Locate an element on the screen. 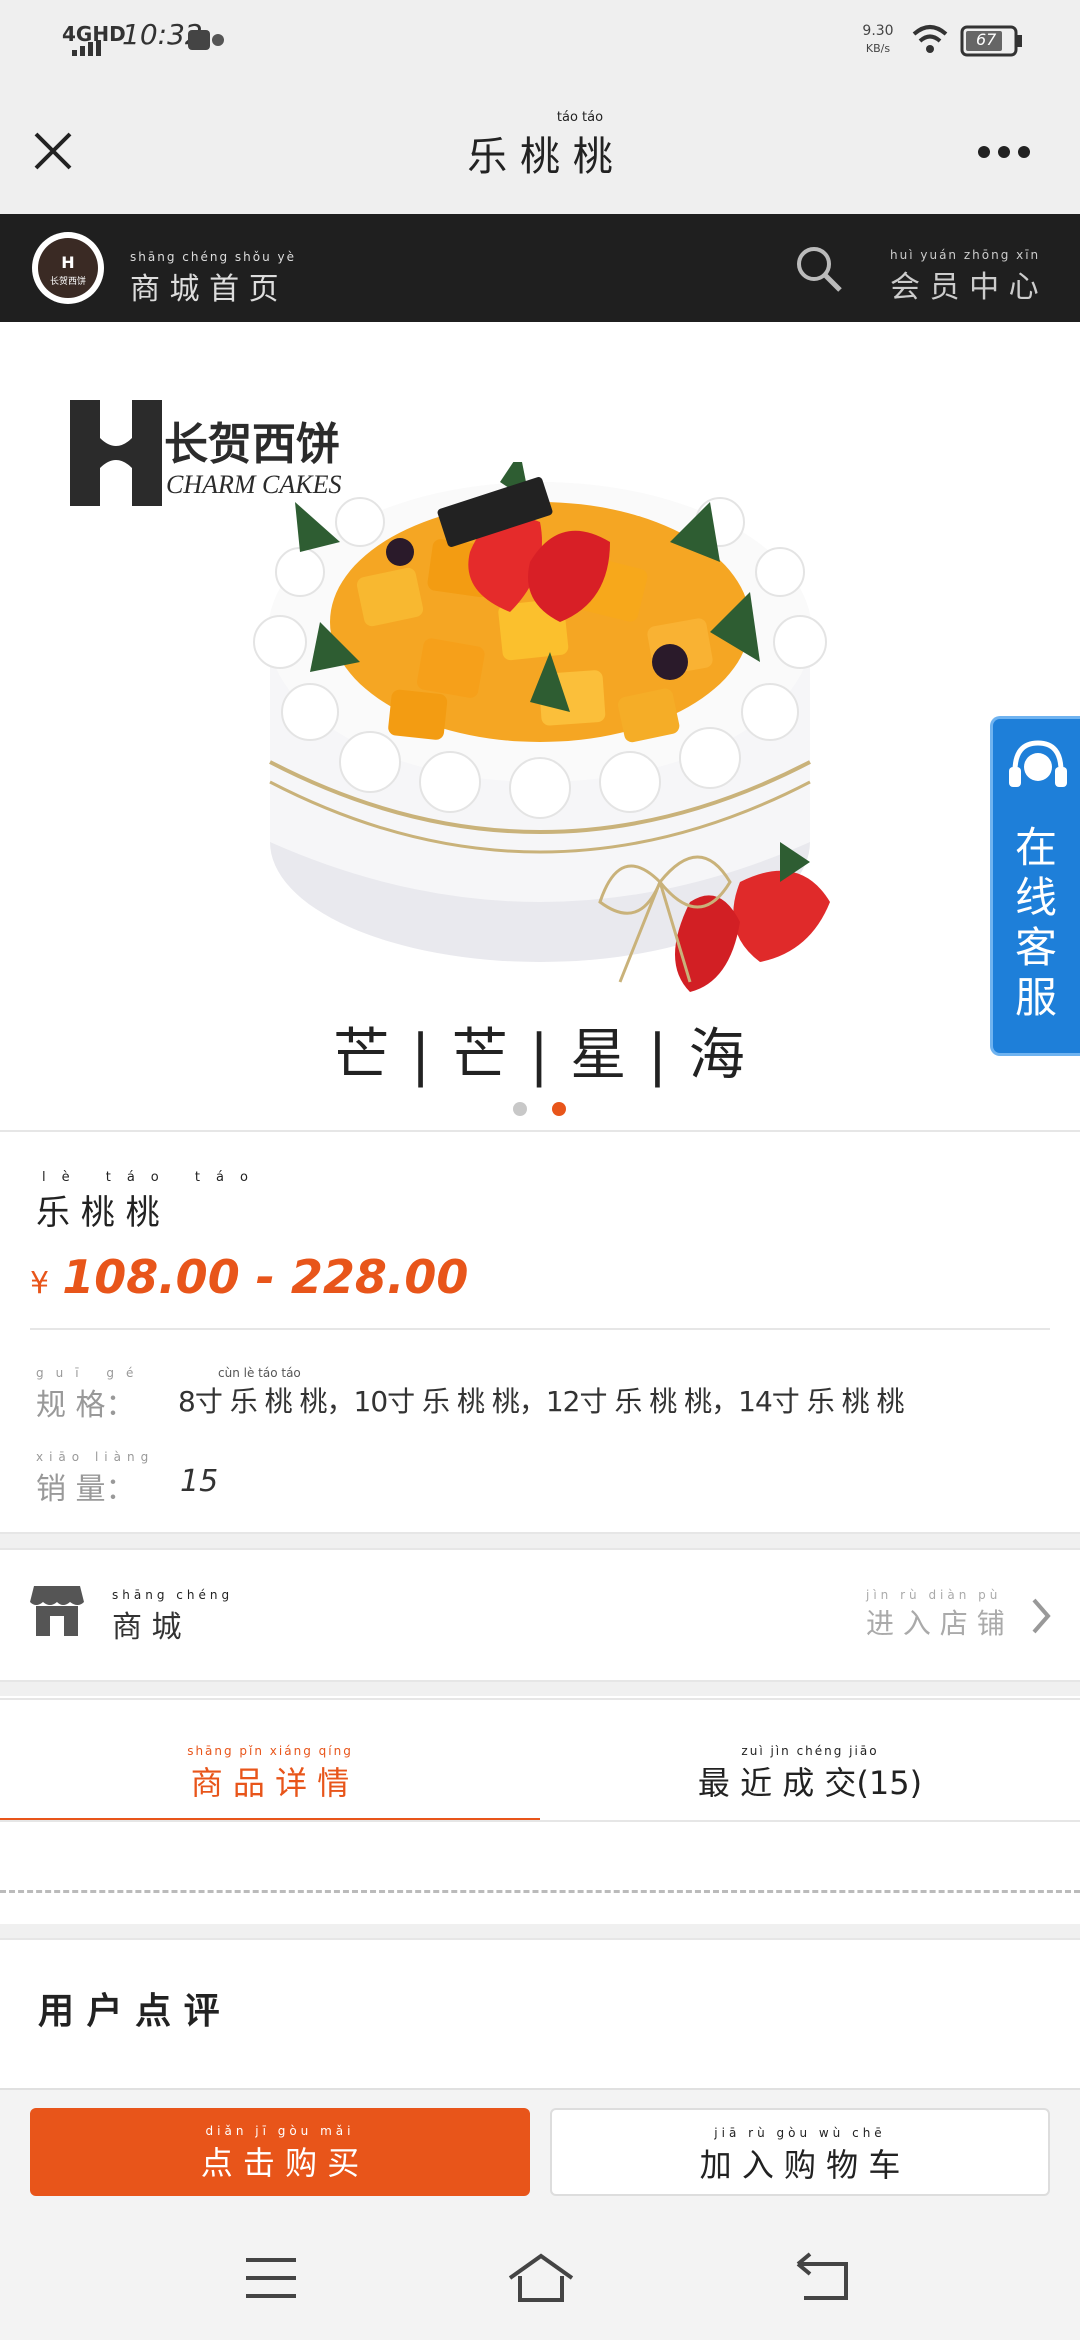  store-name: shāng chéng 商 城 is located at coordinates (173, 1616).